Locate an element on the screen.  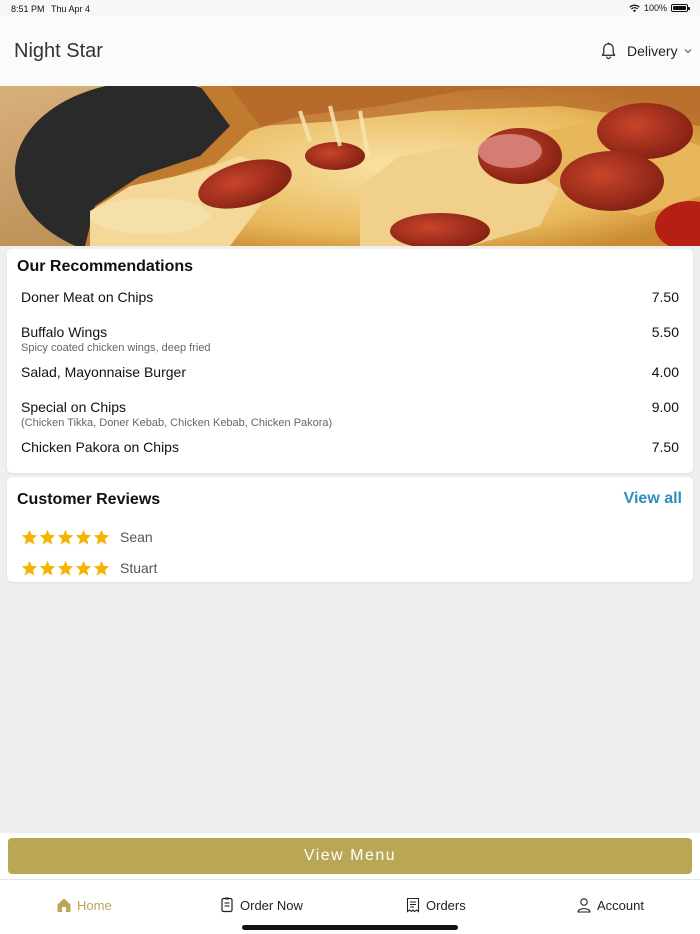
app-header: Night Star Delivery is located at coordinates (350, 51).